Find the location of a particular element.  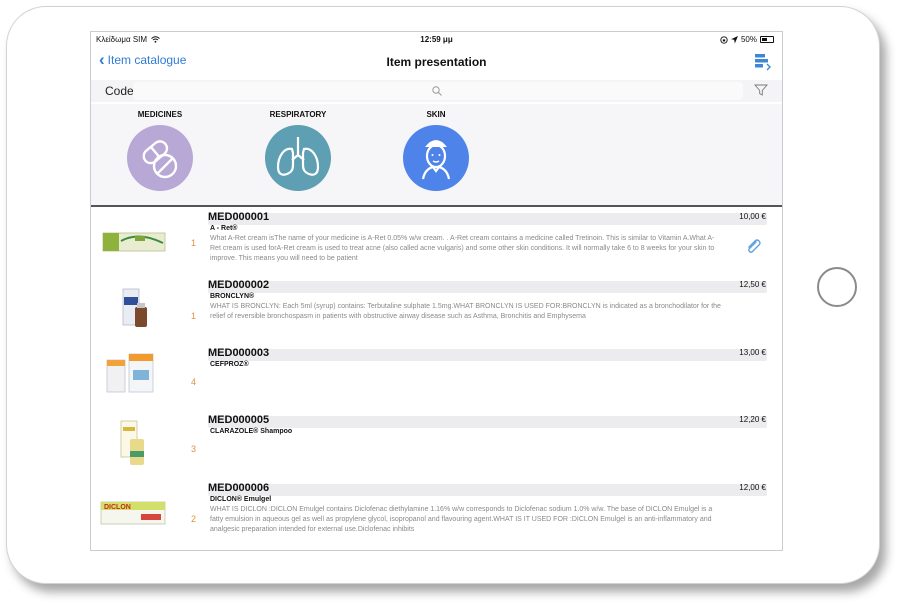

category-medicines: MEDICINES is located at coordinates (160, 150).